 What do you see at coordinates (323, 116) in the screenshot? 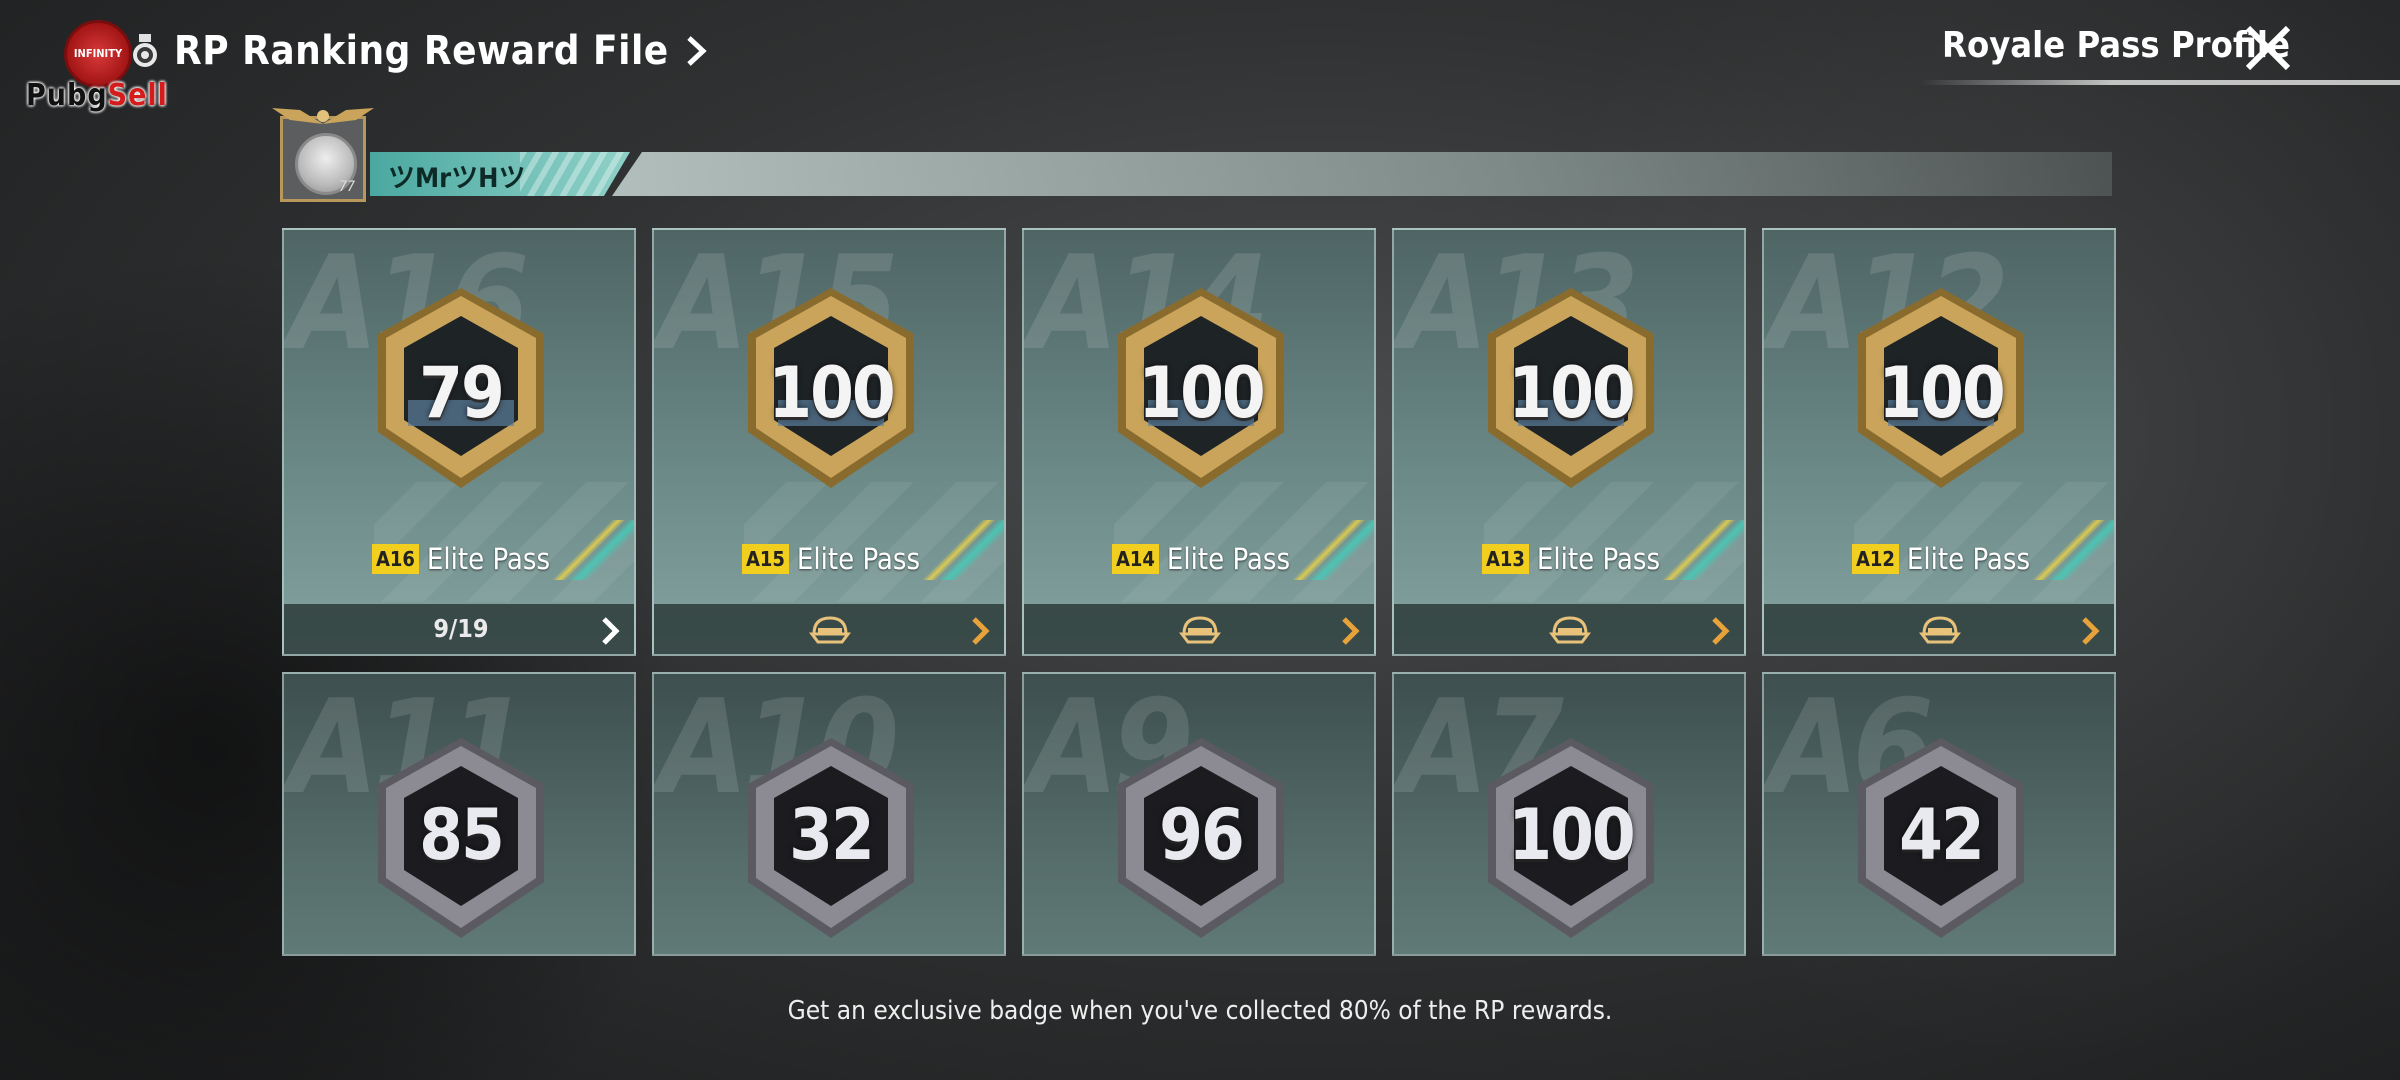
I see `avatar-wings-icon` at bounding box center [323, 116].